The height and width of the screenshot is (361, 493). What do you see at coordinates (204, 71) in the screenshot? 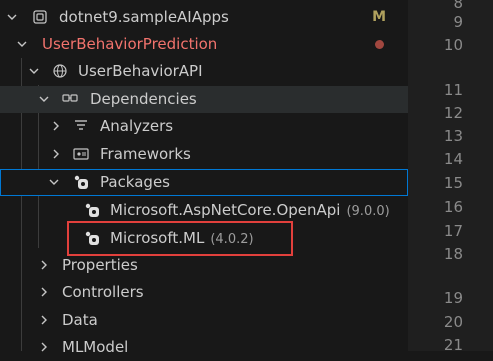
I see `tree-item-userbehaviorapi: UserBehaviorAPI` at bounding box center [204, 71].